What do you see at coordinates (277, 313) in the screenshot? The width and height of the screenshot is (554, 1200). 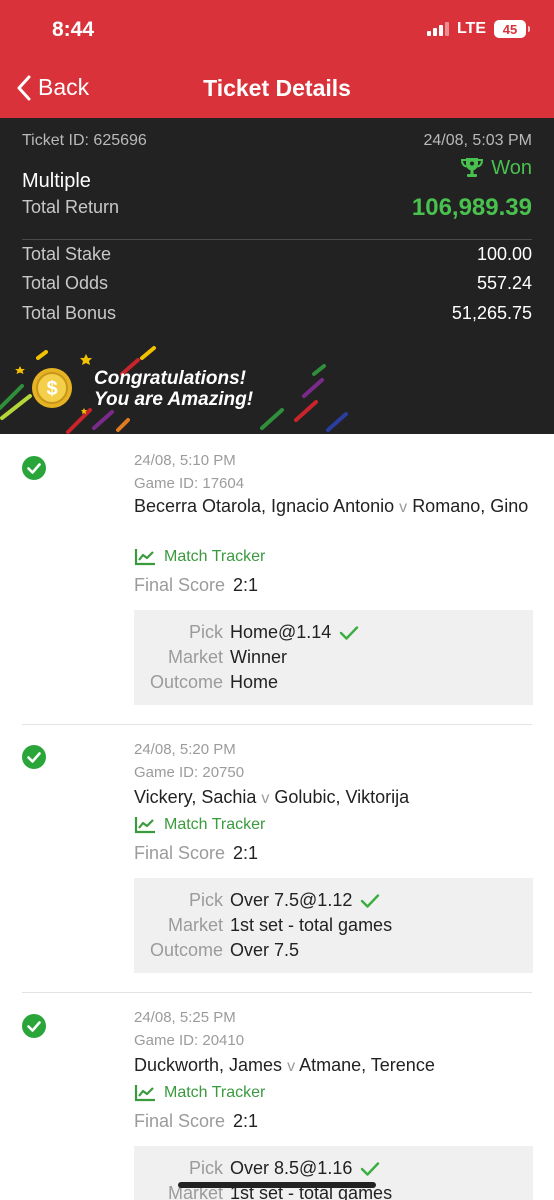 I see `total-bonus-row: Total Bonus 51,265.75` at bounding box center [277, 313].